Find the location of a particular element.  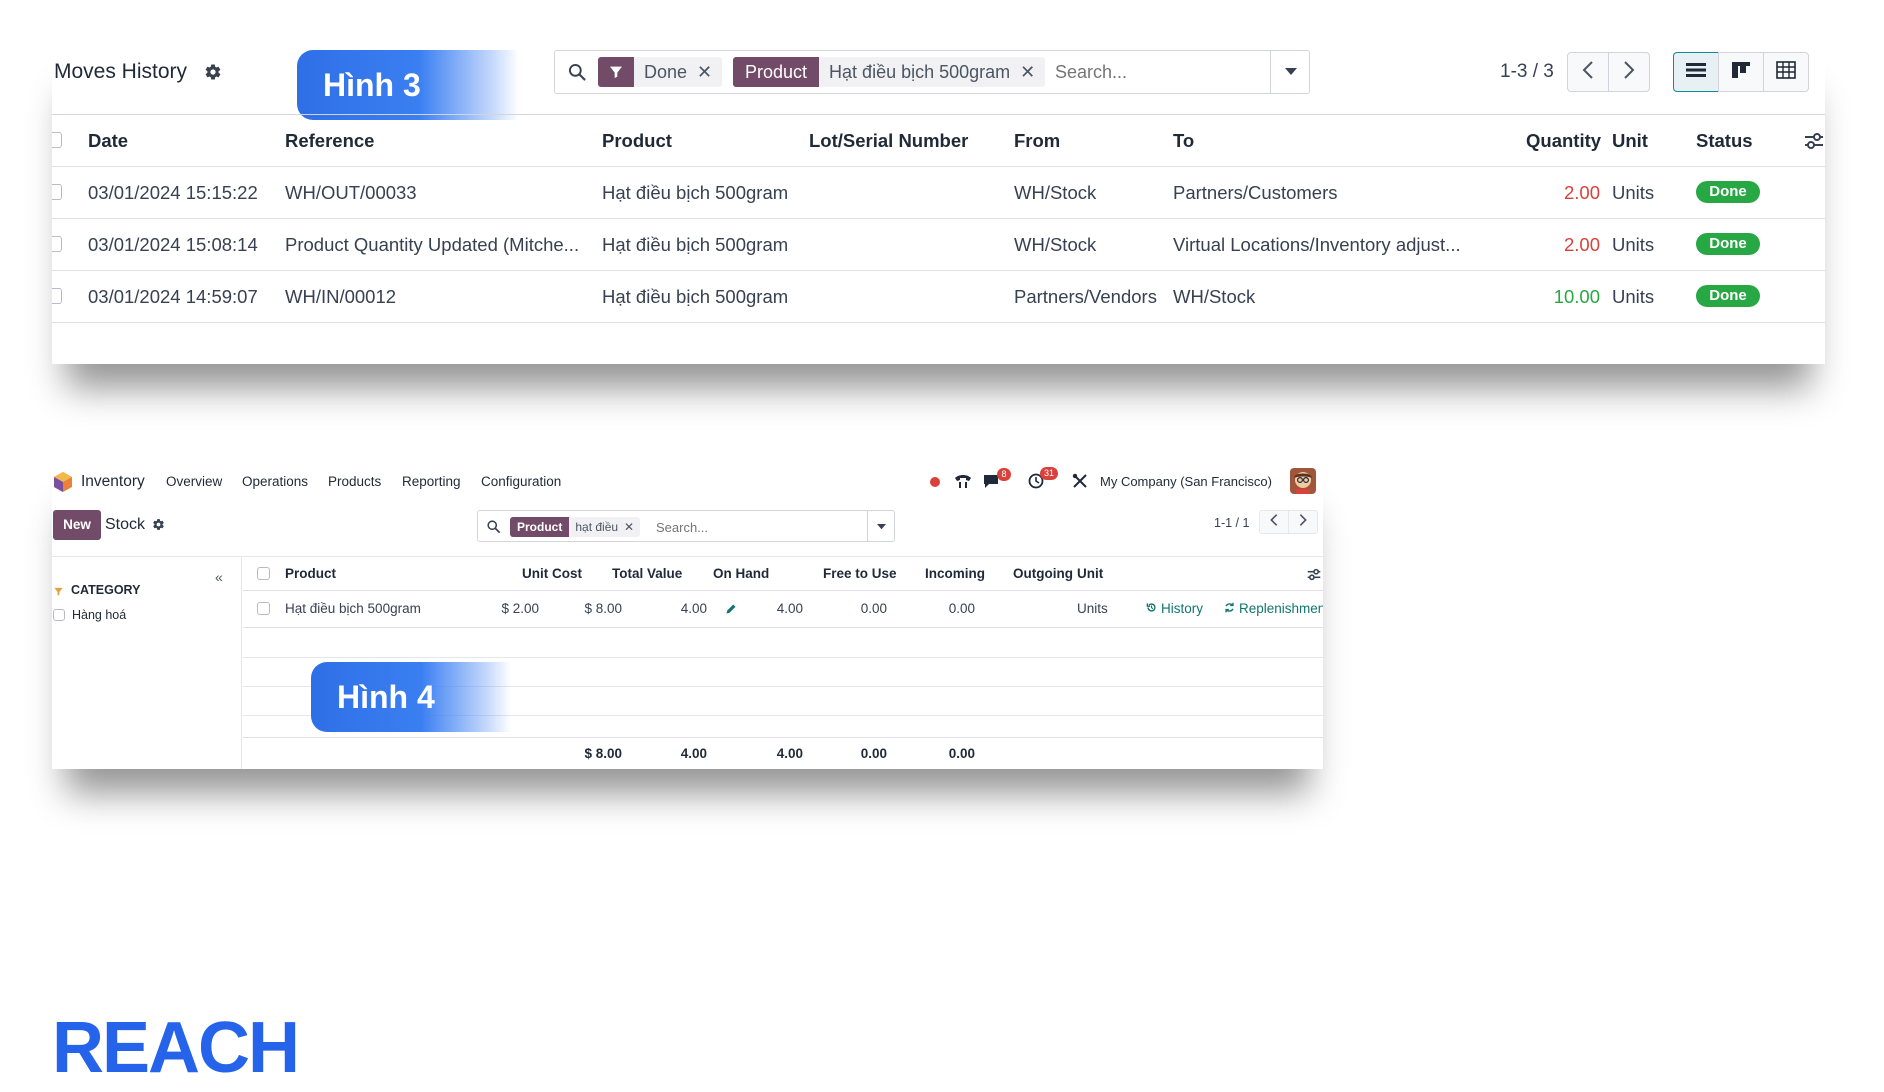

menu-reporting: Reporting is located at coordinates (431, 481).